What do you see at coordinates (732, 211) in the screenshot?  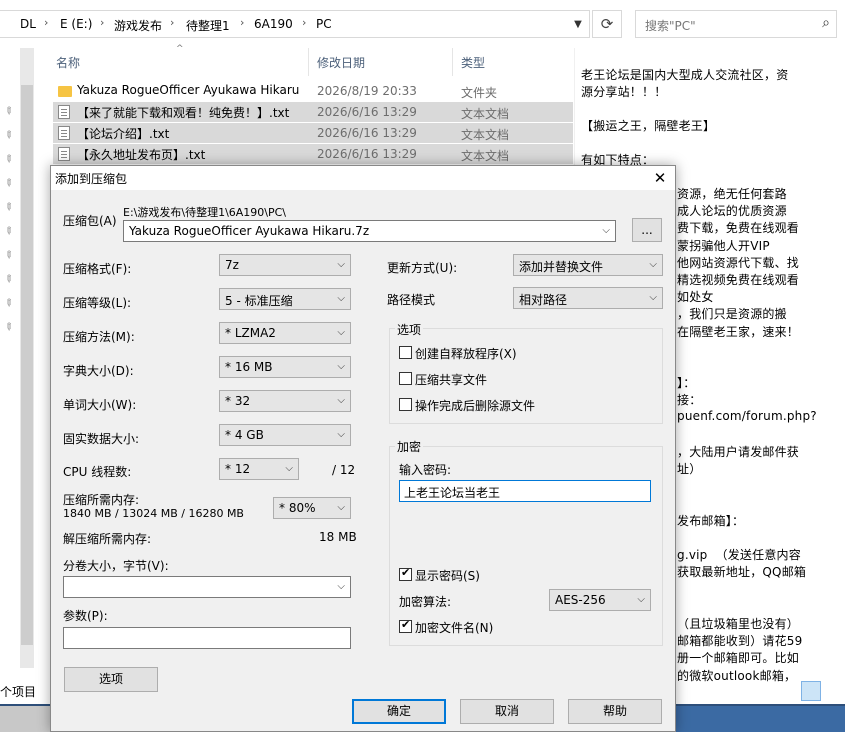 I see `preview-line: 成人论坛的优质资源` at bounding box center [732, 211].